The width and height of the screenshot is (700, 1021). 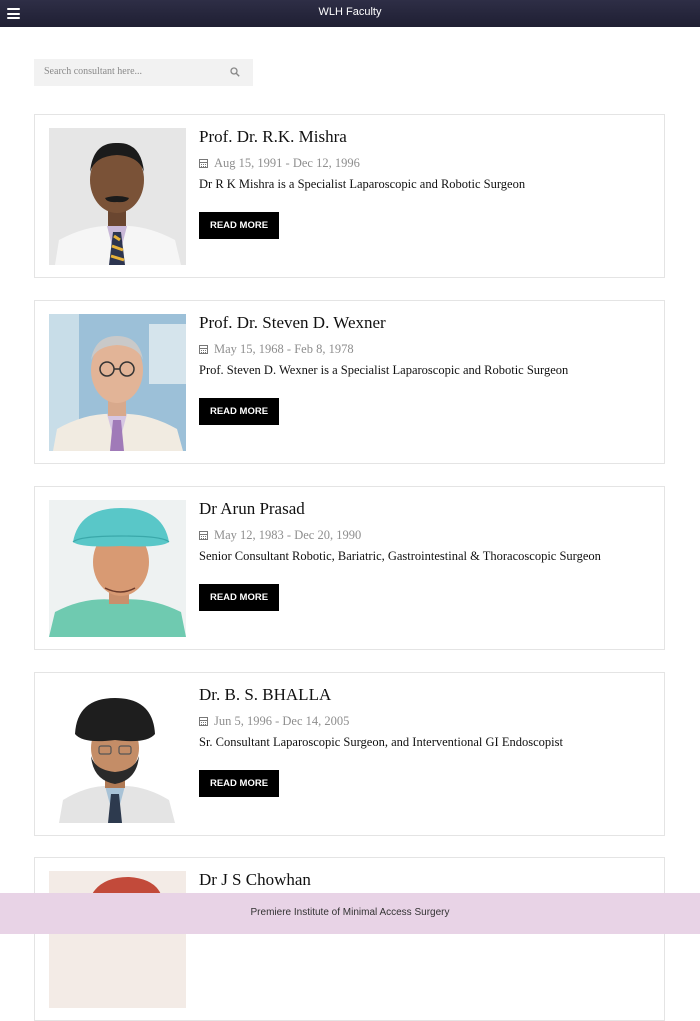 I want to click on search-icon, so click(x=235, y=72).